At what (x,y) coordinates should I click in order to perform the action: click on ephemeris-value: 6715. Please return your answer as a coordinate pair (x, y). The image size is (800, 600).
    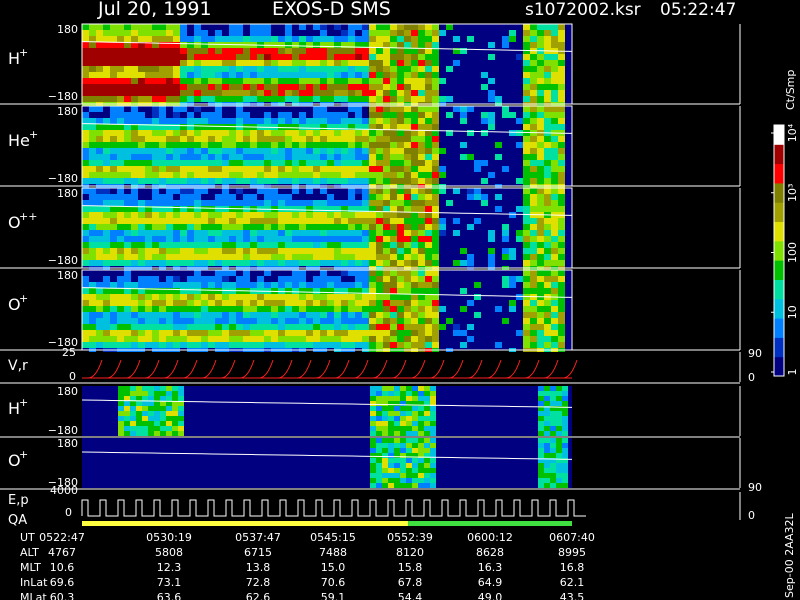
    Looking at the image, I should click on (258, 552).